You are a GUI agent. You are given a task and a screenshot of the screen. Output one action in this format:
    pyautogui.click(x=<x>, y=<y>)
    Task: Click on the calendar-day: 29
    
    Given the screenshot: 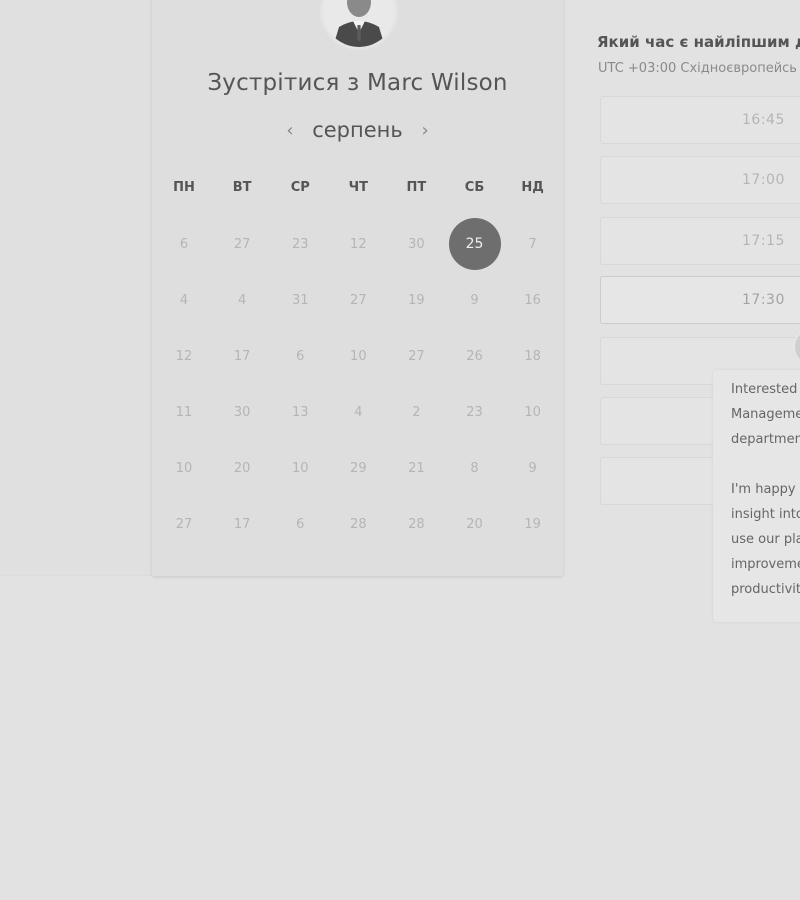 What is the action you would take?
    pyautogui.click(x=358, y=468)
    